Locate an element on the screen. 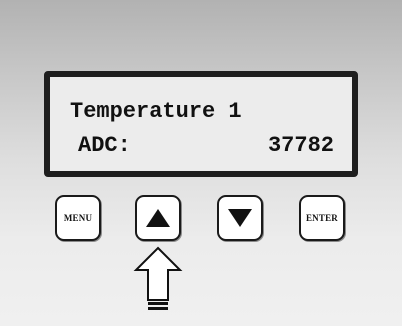 The width and height of the screenshot is (402, 326). down-button is located at coordinates (240, 218).